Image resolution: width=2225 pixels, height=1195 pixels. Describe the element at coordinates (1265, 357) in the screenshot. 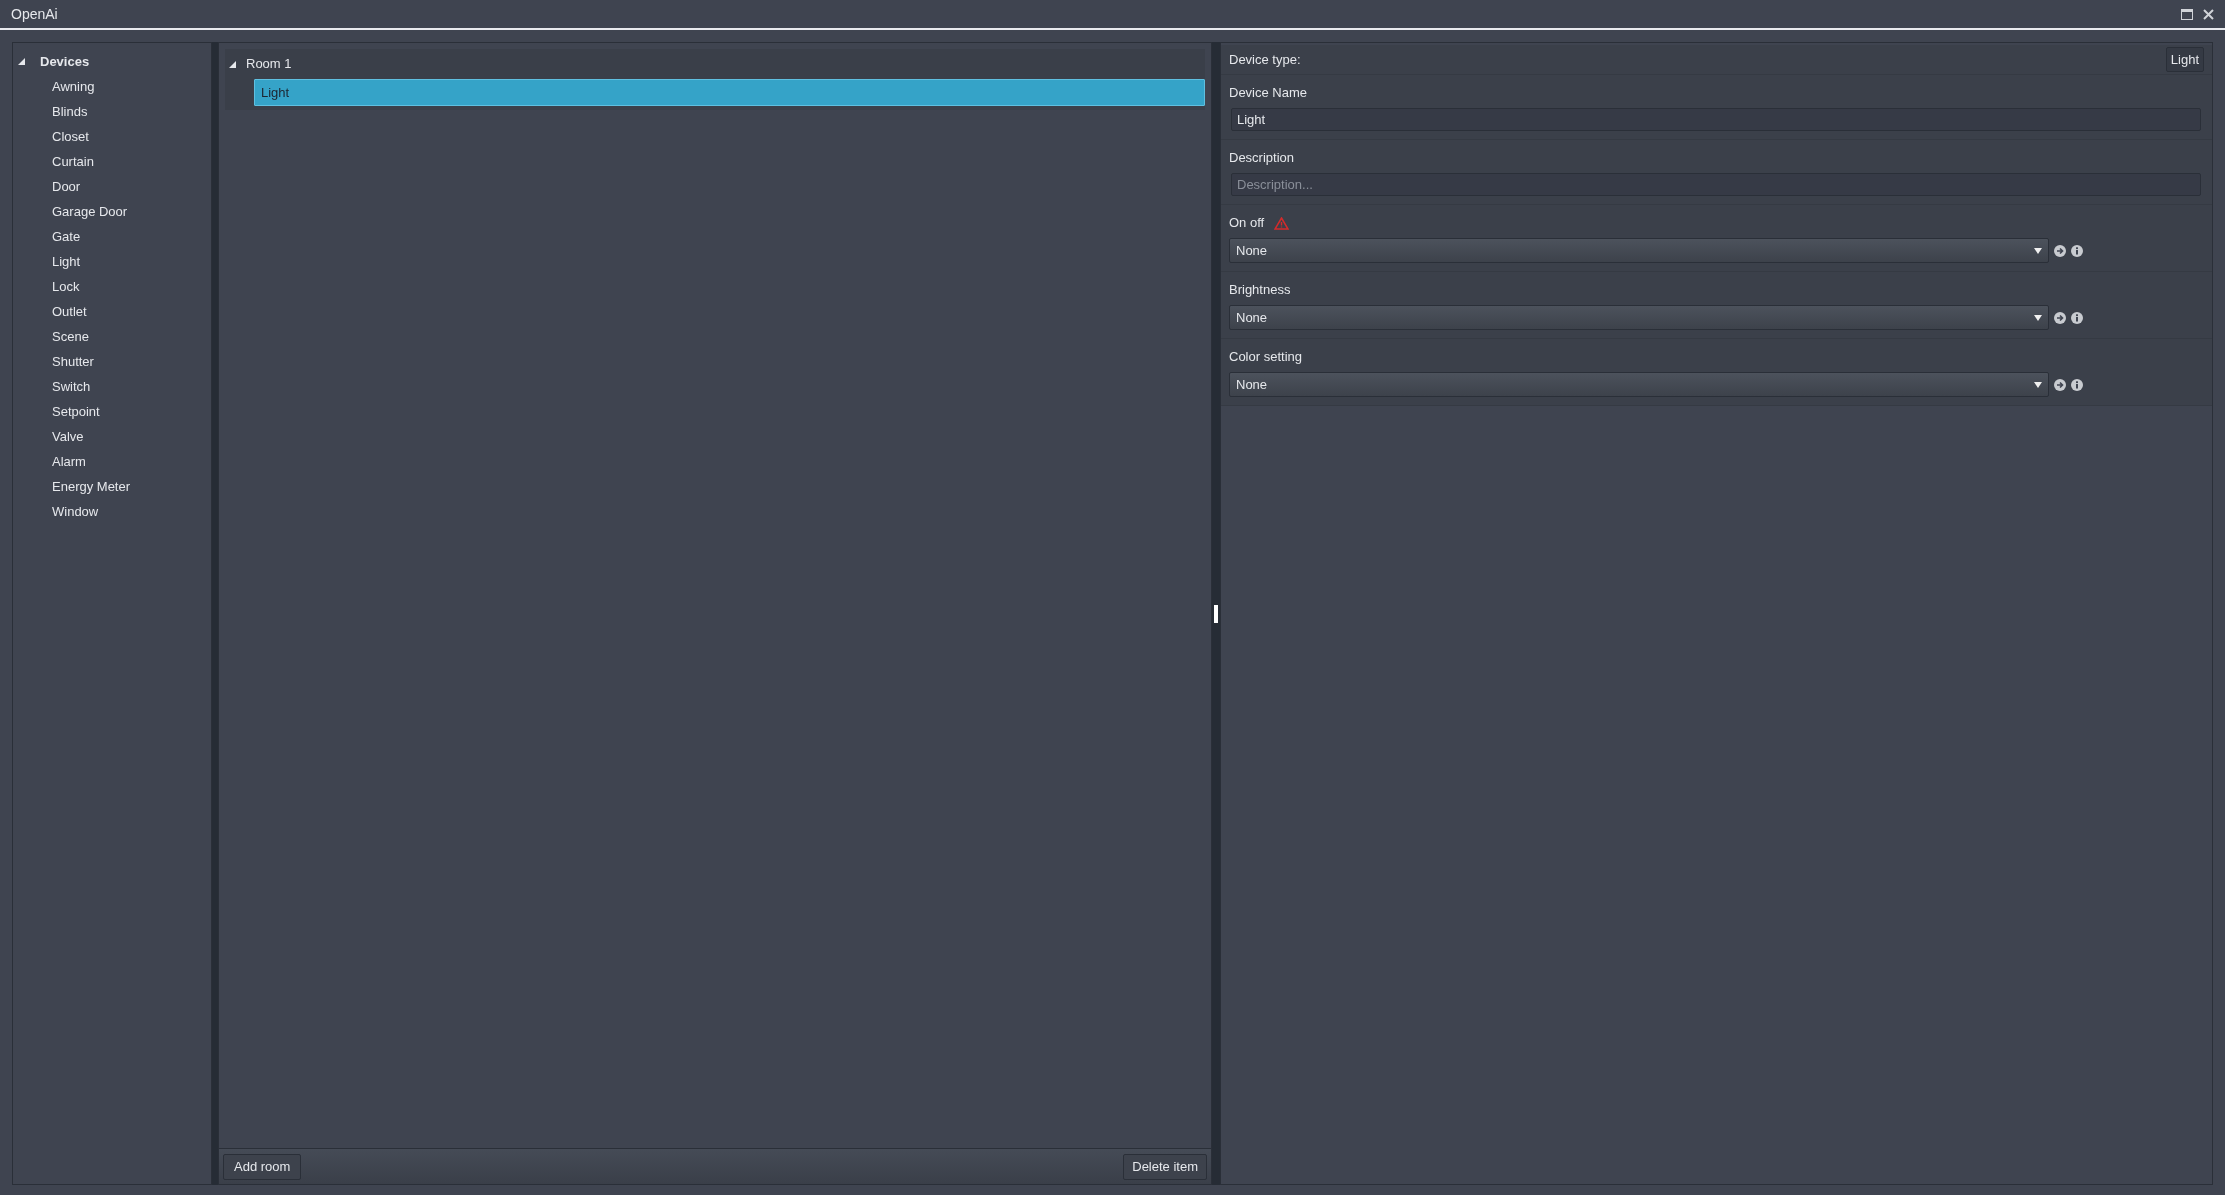

I see `field-label: Color setting` at that location.